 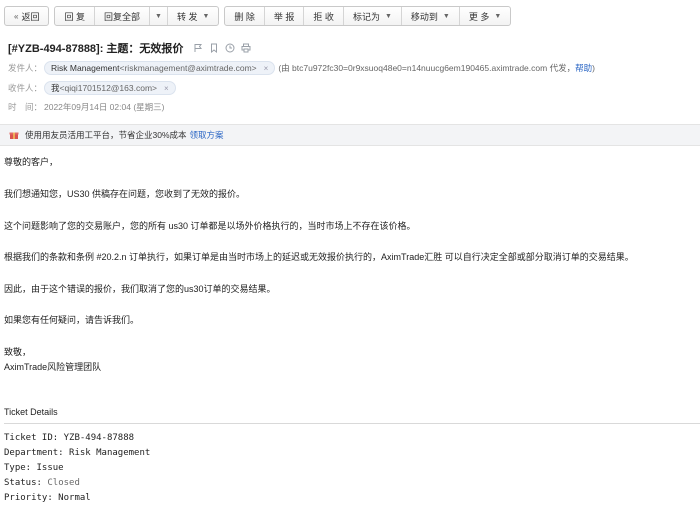 I want to click on to-row: 收件人： 我 <qiqi1701512@163.com> ×, so click(x=92, y=88).